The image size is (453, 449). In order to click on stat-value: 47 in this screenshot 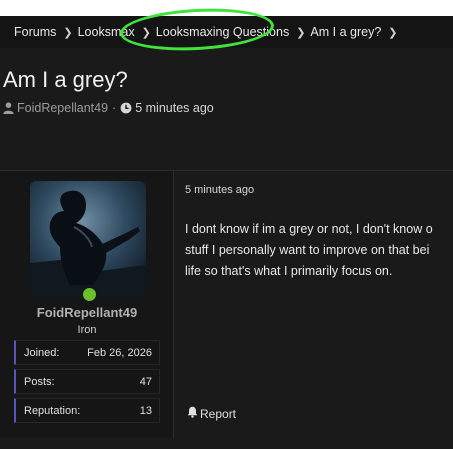, I will do `click(146, 382)`.